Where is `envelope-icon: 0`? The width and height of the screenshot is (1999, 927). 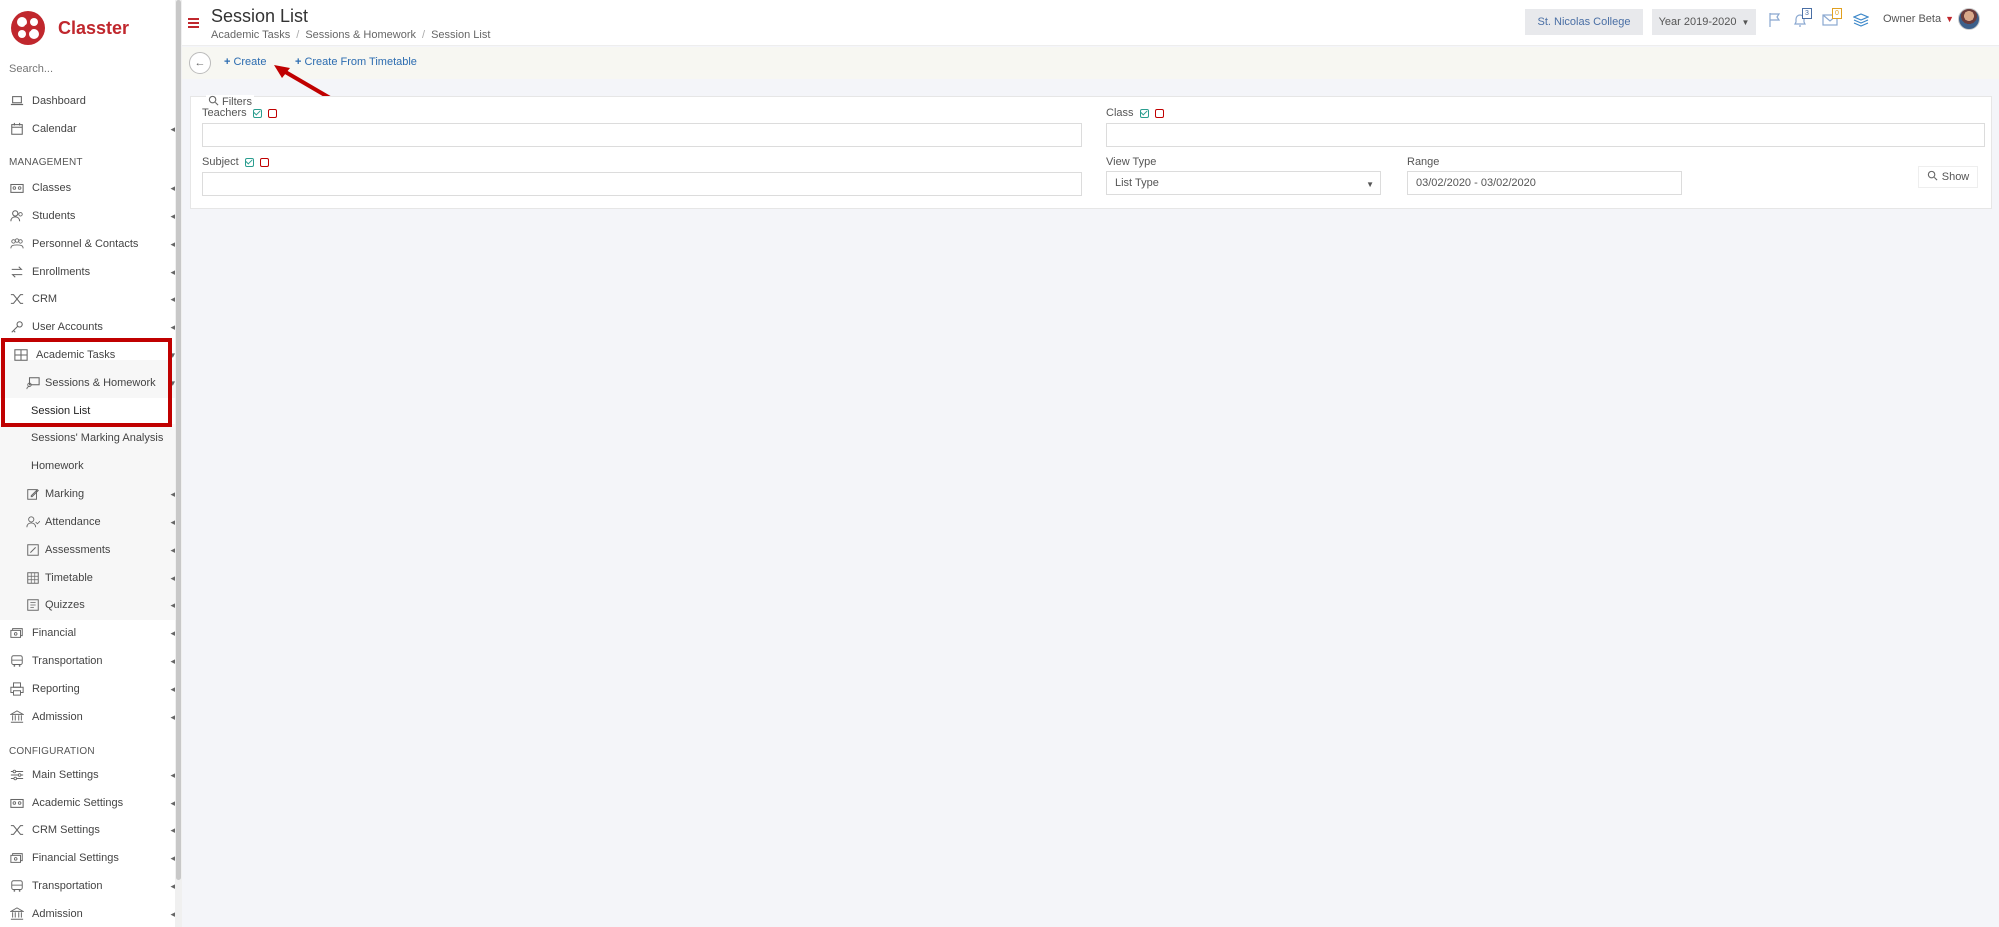 envelope-icon: 0 is located at coordinates (1832, 19).